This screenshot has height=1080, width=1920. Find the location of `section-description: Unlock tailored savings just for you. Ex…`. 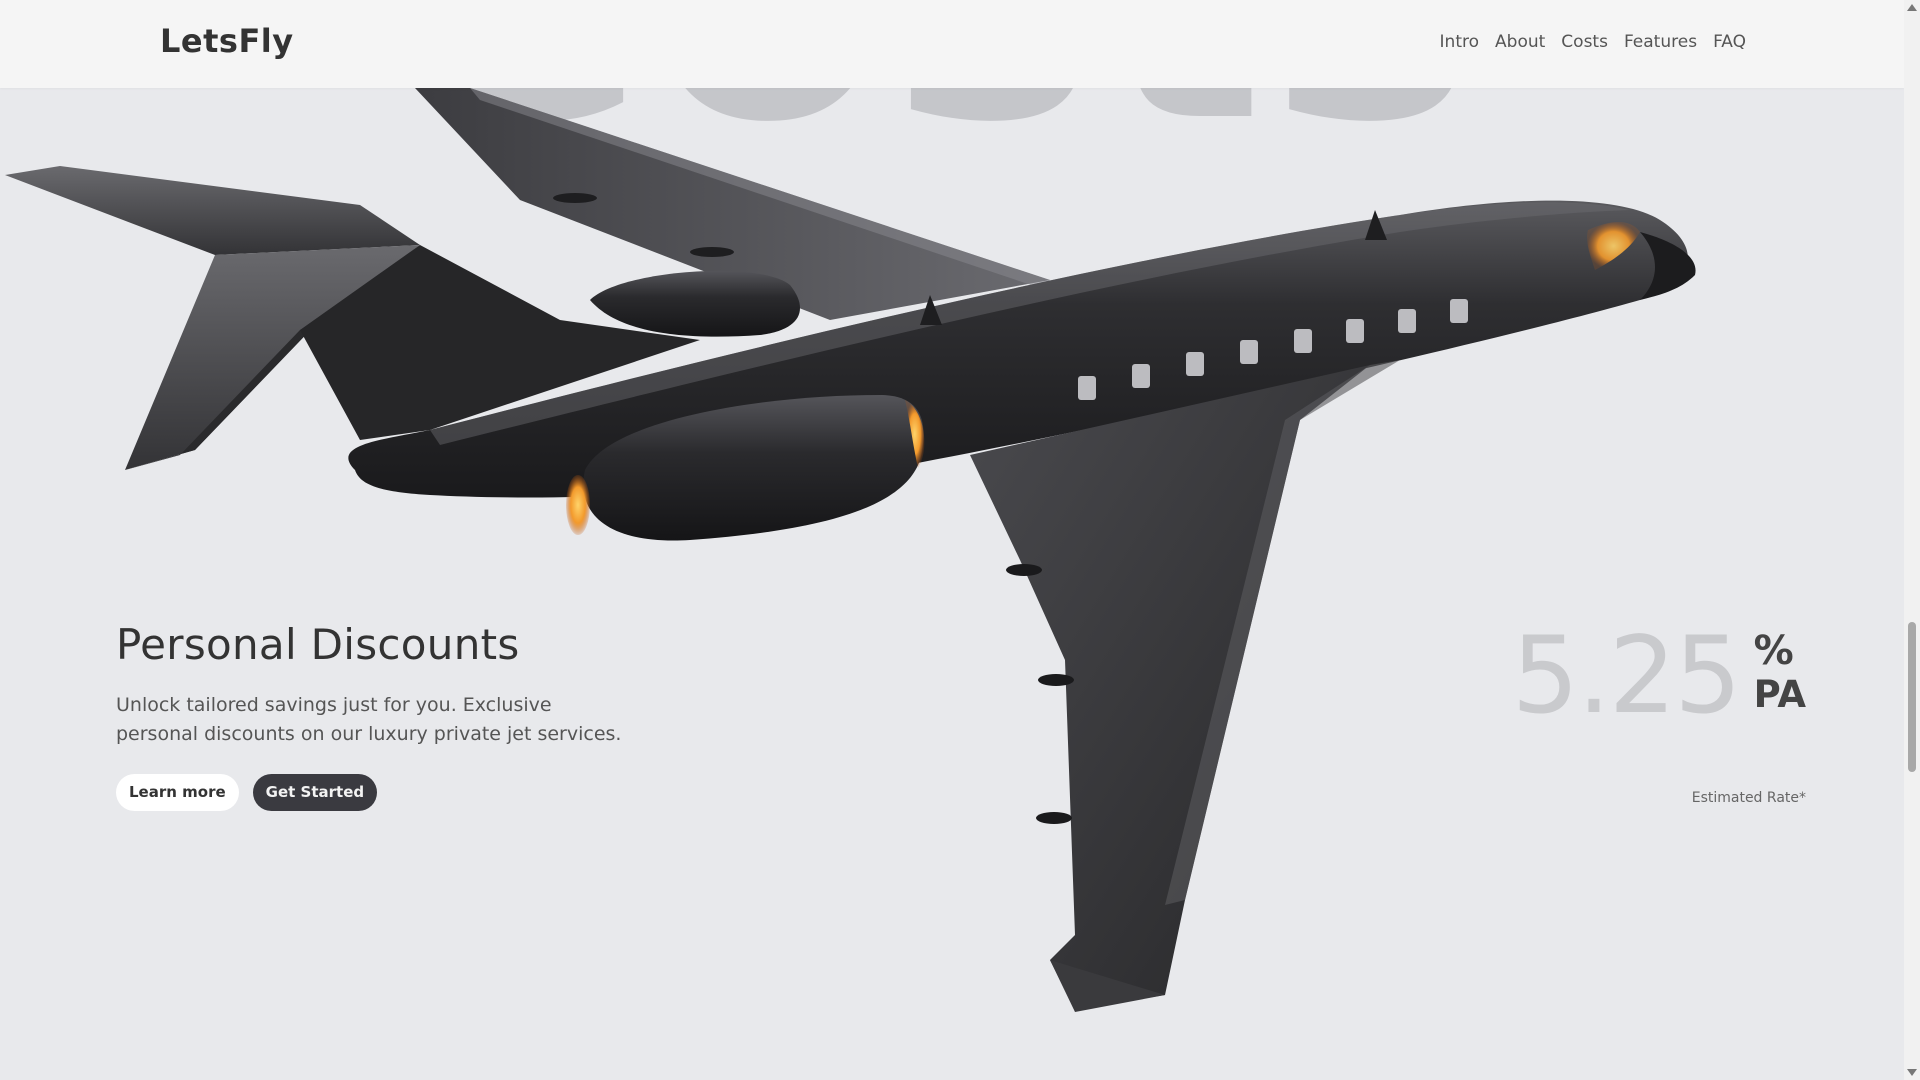

section-description: Unlock tailored savings just for you. Ex… is located at coordinates (369, 719).